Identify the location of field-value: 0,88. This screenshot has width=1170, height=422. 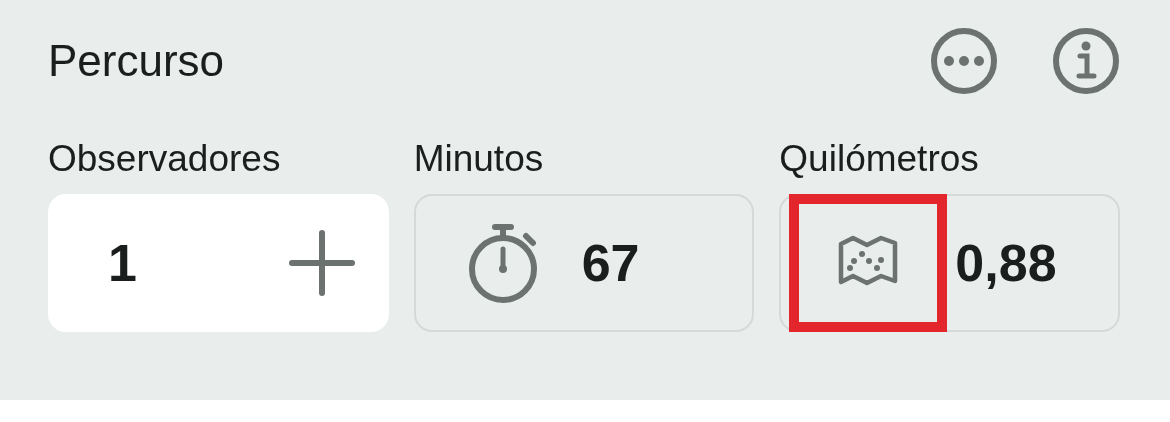
(1006, 263).